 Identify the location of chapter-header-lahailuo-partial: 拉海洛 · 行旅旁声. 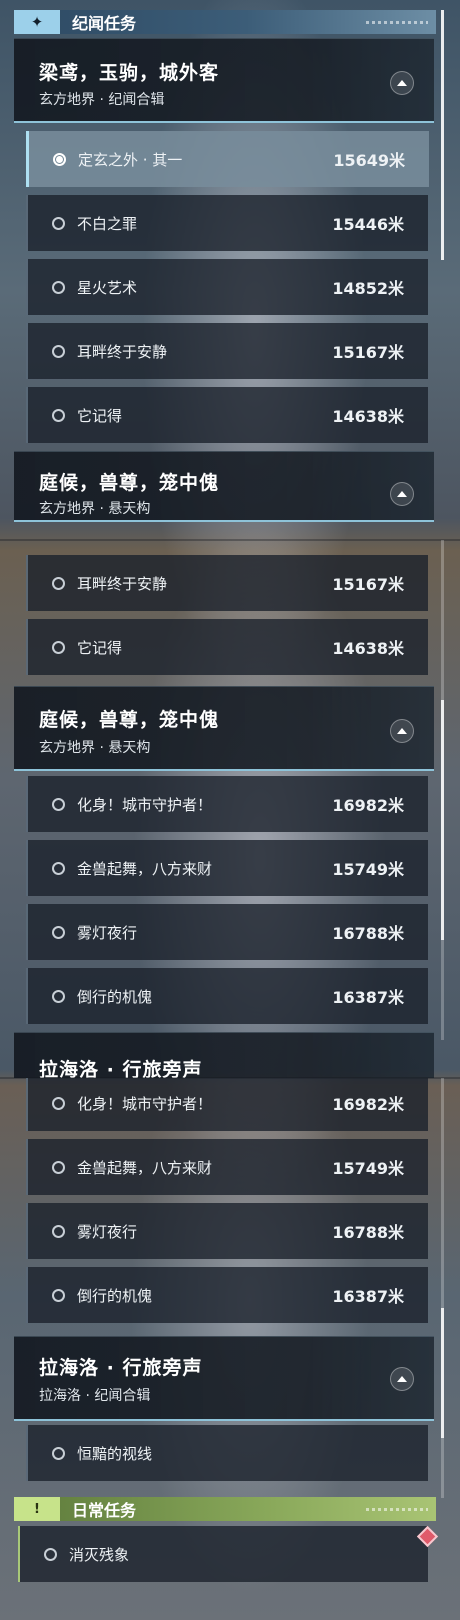
(224, 1055).